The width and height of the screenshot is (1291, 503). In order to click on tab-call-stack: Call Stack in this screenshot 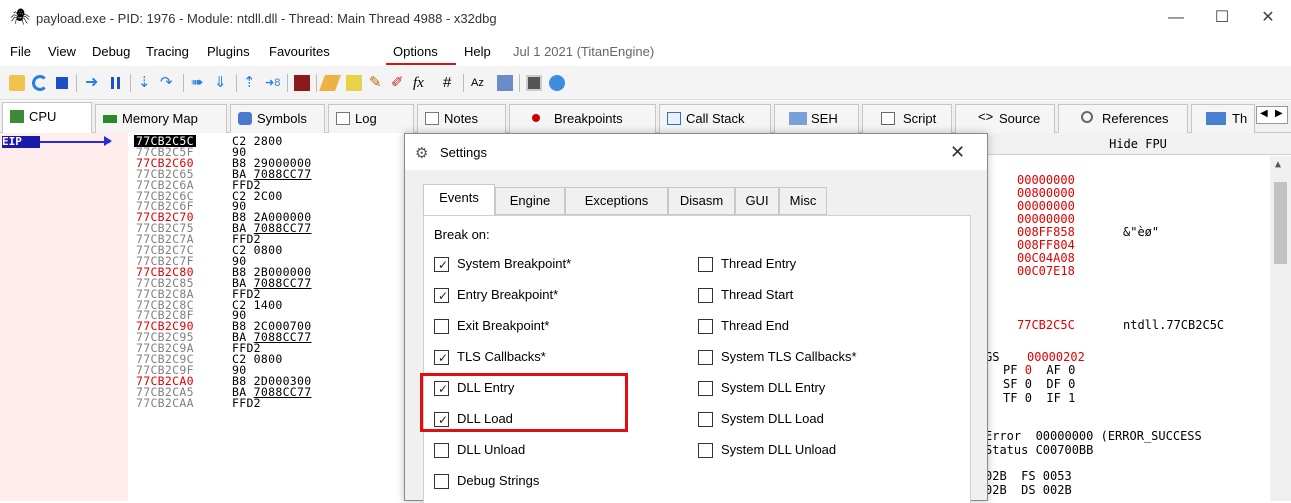, I will do `click(715, 118)`.